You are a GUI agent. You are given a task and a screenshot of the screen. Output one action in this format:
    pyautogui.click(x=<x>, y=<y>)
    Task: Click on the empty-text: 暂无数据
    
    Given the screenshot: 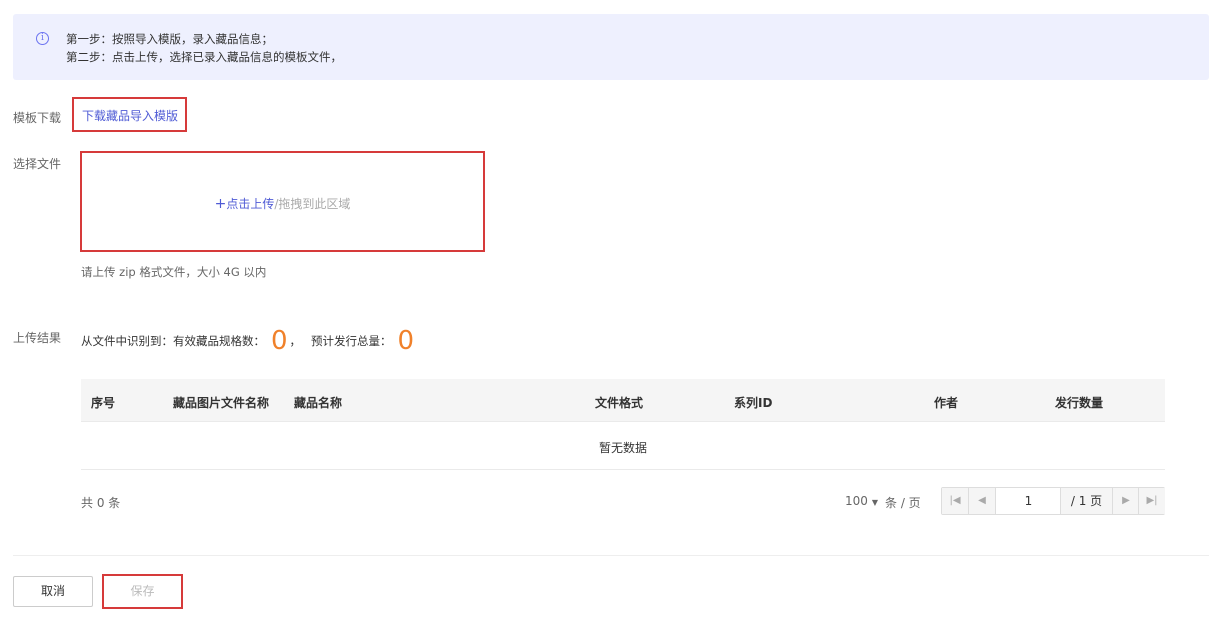 What is the action you would take?
    pyautogui.click(x=622, y=448)
    